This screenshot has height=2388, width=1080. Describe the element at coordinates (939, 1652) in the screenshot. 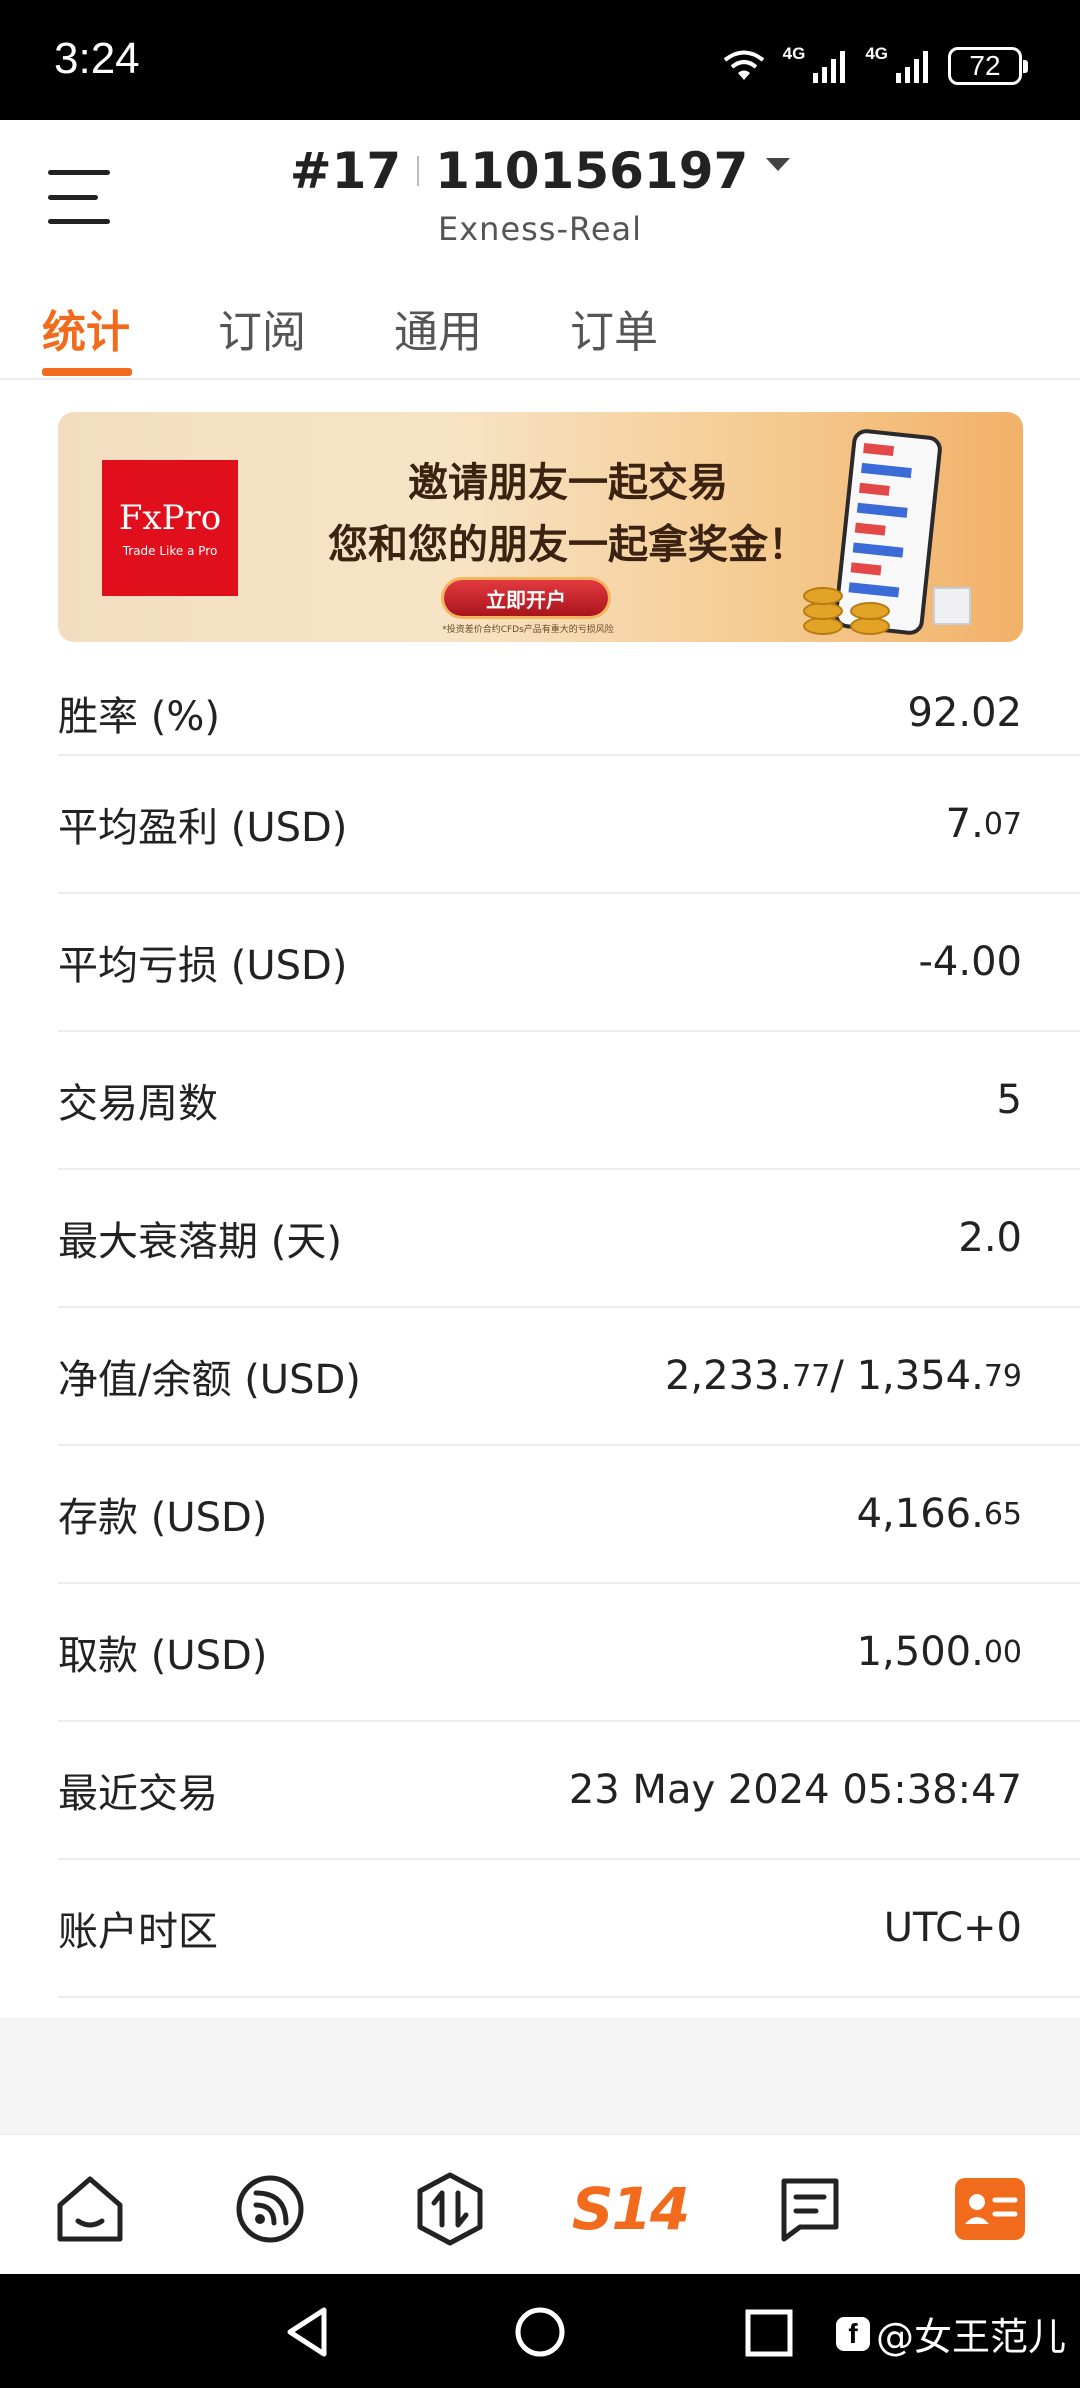

I see `stat-value: 1,500. 00` at that location.